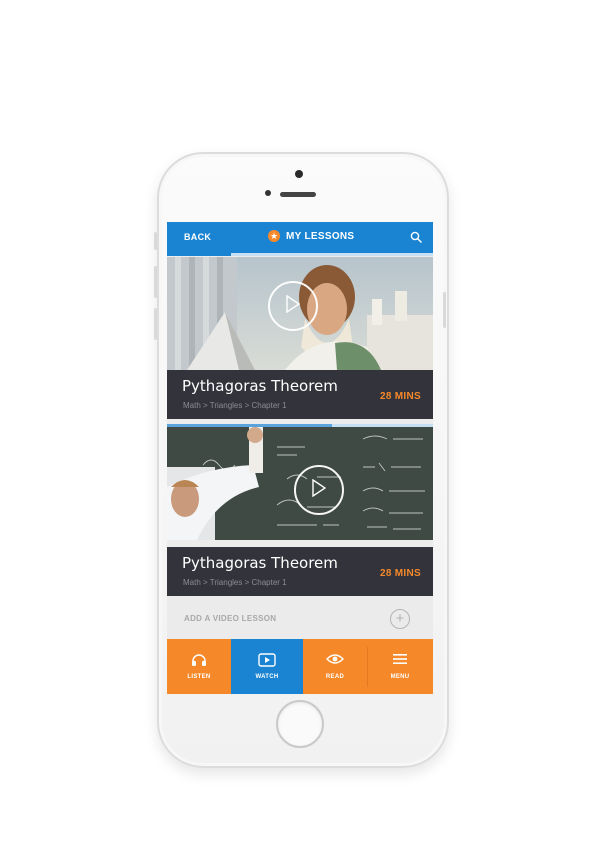 The width and height of the screenshot is (600, 851). I want to click on power-button, so click(444, 310).